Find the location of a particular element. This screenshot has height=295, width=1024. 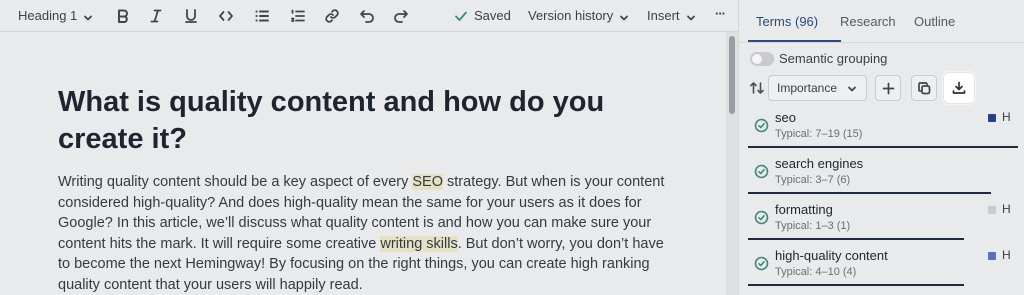

download-terms-button is located at coordinates (959, 88).